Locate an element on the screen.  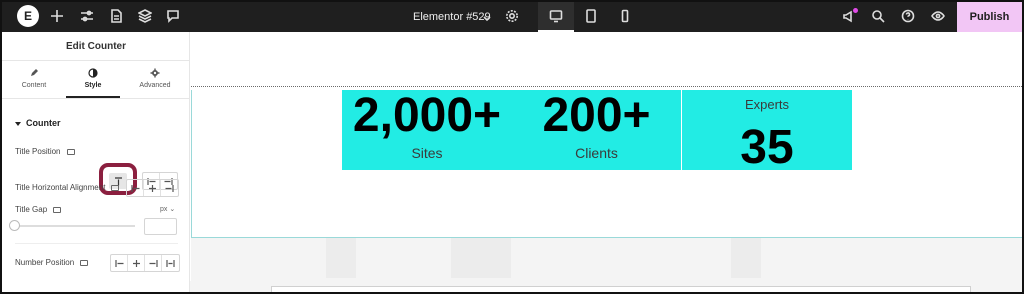
title-gap-slider-handle is located at coordinates (14, 225).